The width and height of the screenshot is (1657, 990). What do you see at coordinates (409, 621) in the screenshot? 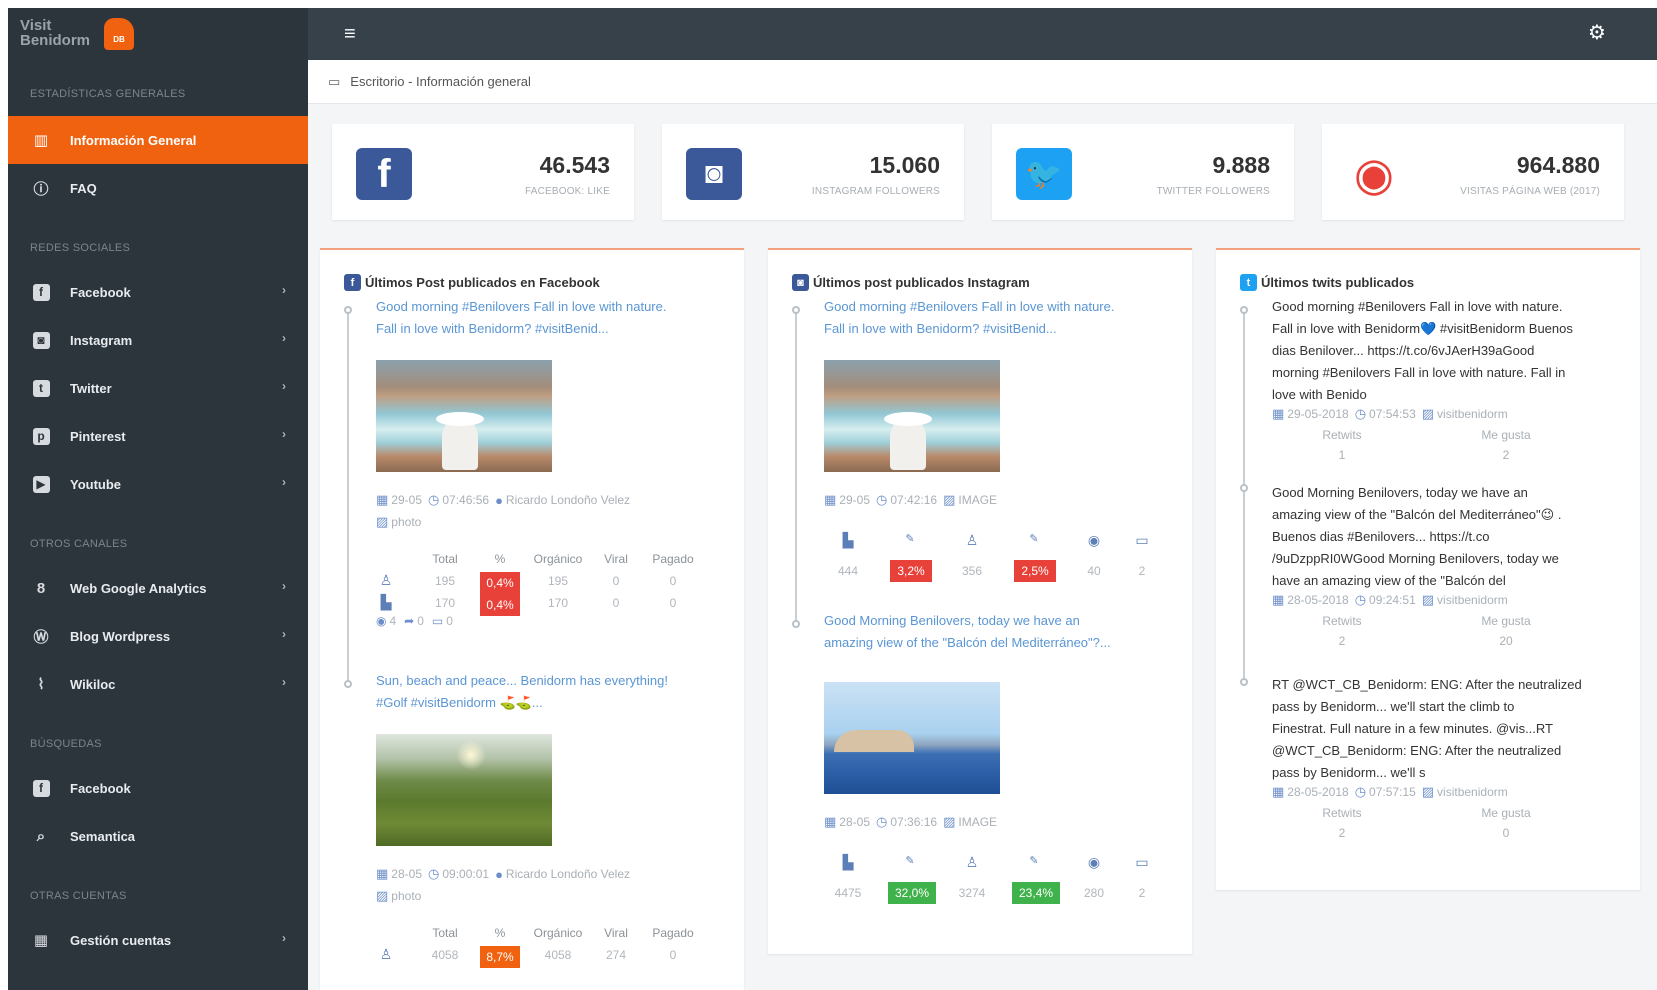
I see `share-icon: ➦` at bounding box center [409, 621].